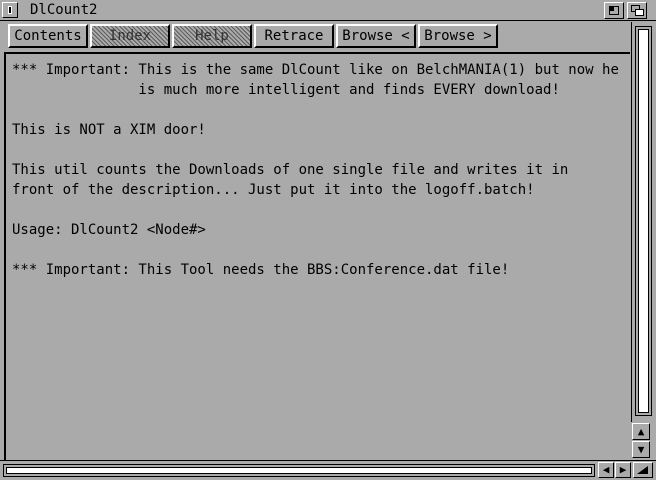  What do you see at coordinates (641, 431) in the screenshot?
I see `scroll-up-icon: ▲` at bounding box center [641, 431].